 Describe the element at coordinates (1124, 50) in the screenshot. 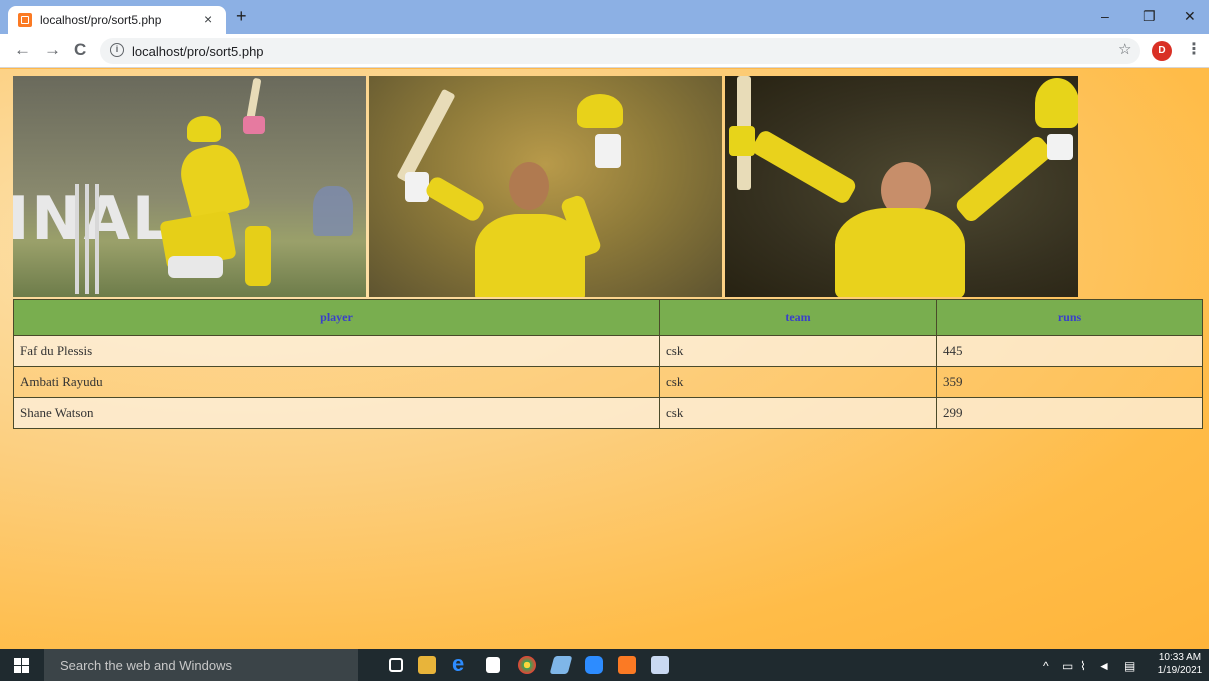

I see `bookmark-star-icon: ☆` at that location.